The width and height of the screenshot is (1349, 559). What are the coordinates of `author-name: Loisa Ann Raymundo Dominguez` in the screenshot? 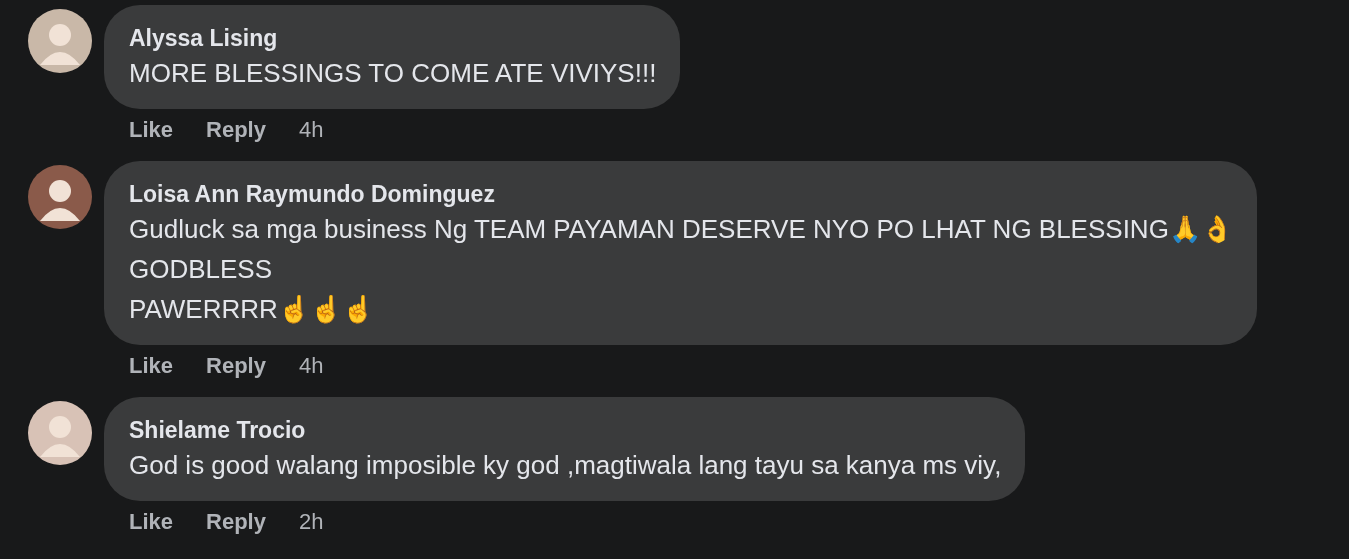 It's located at (681, 194).